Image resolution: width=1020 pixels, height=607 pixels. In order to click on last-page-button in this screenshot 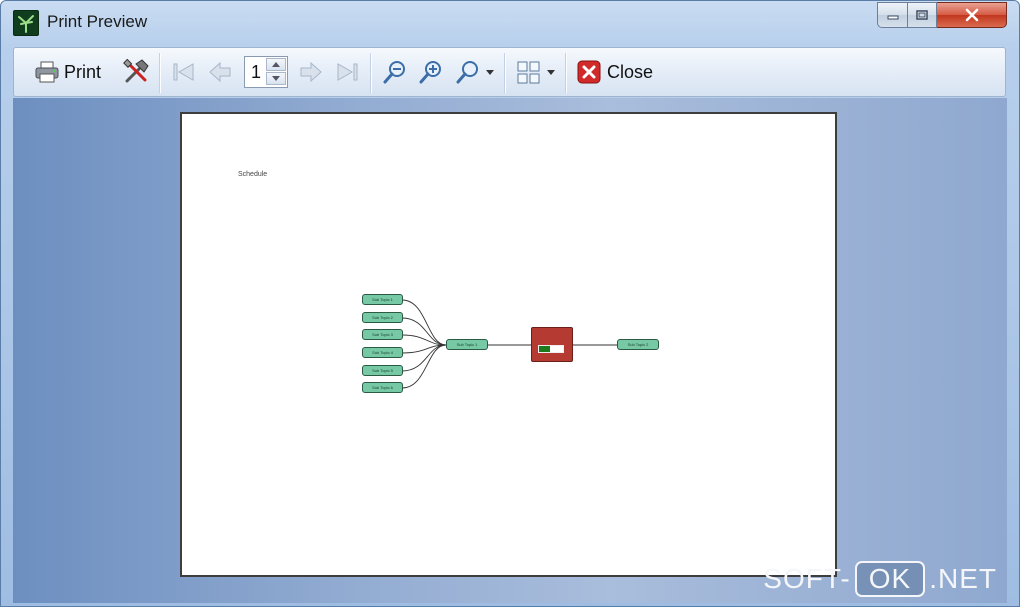, I will do `click(347, 72)`.